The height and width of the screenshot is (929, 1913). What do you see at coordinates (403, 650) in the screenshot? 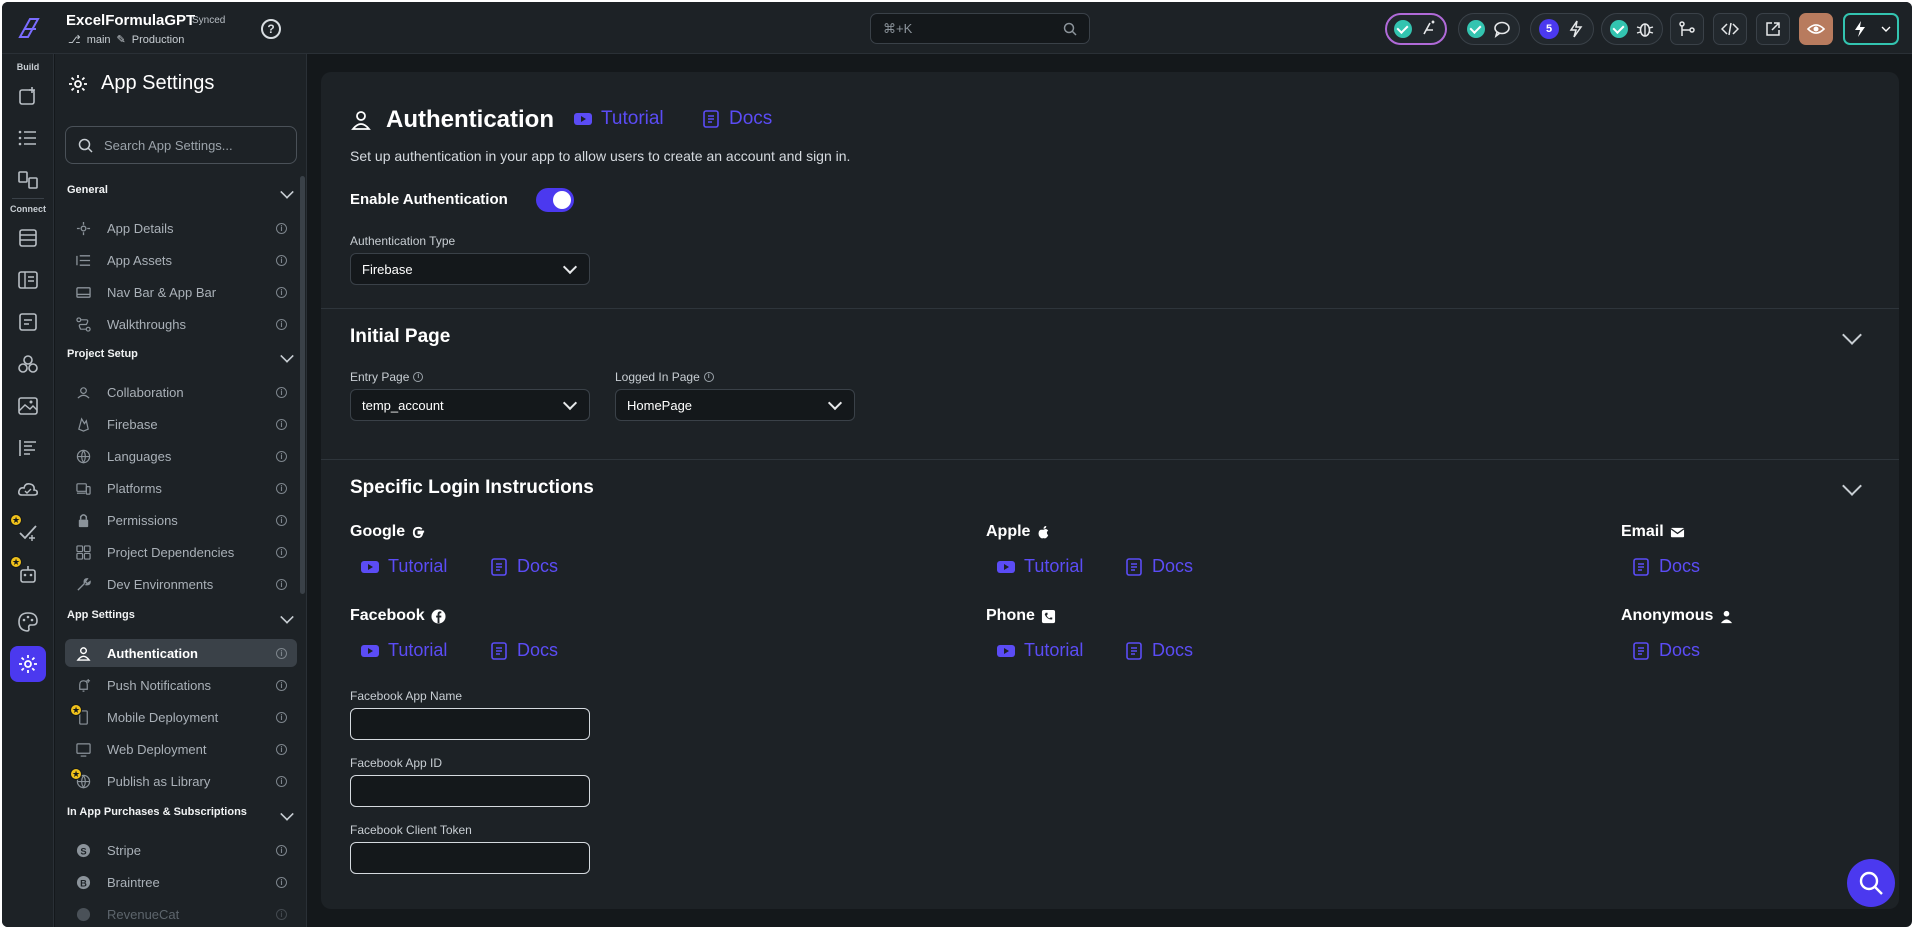
I see `facebook-tutorial-link: Tutorial` at bounding box center [403, 650].